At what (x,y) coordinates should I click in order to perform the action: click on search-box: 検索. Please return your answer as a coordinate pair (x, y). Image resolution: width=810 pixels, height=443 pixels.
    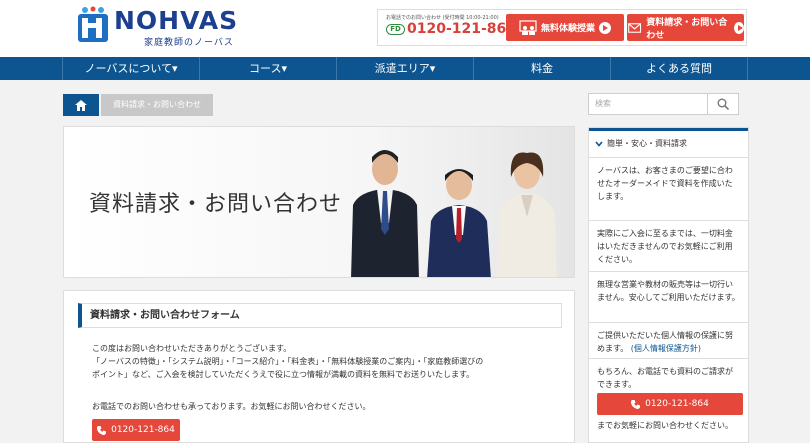
    Looking at the image, I should click on (663, 104).